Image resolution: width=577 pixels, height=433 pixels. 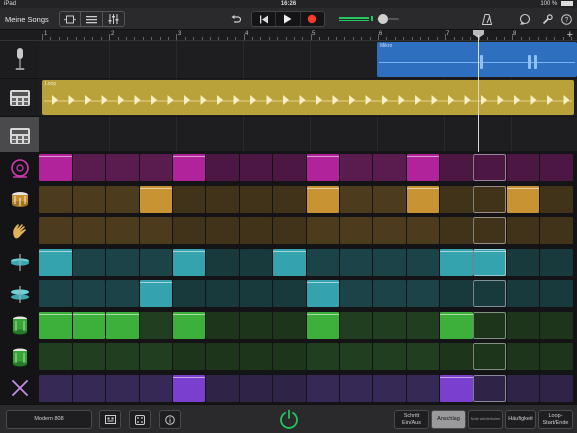 I want to click on pattern-button, so click(x=110, y=419).